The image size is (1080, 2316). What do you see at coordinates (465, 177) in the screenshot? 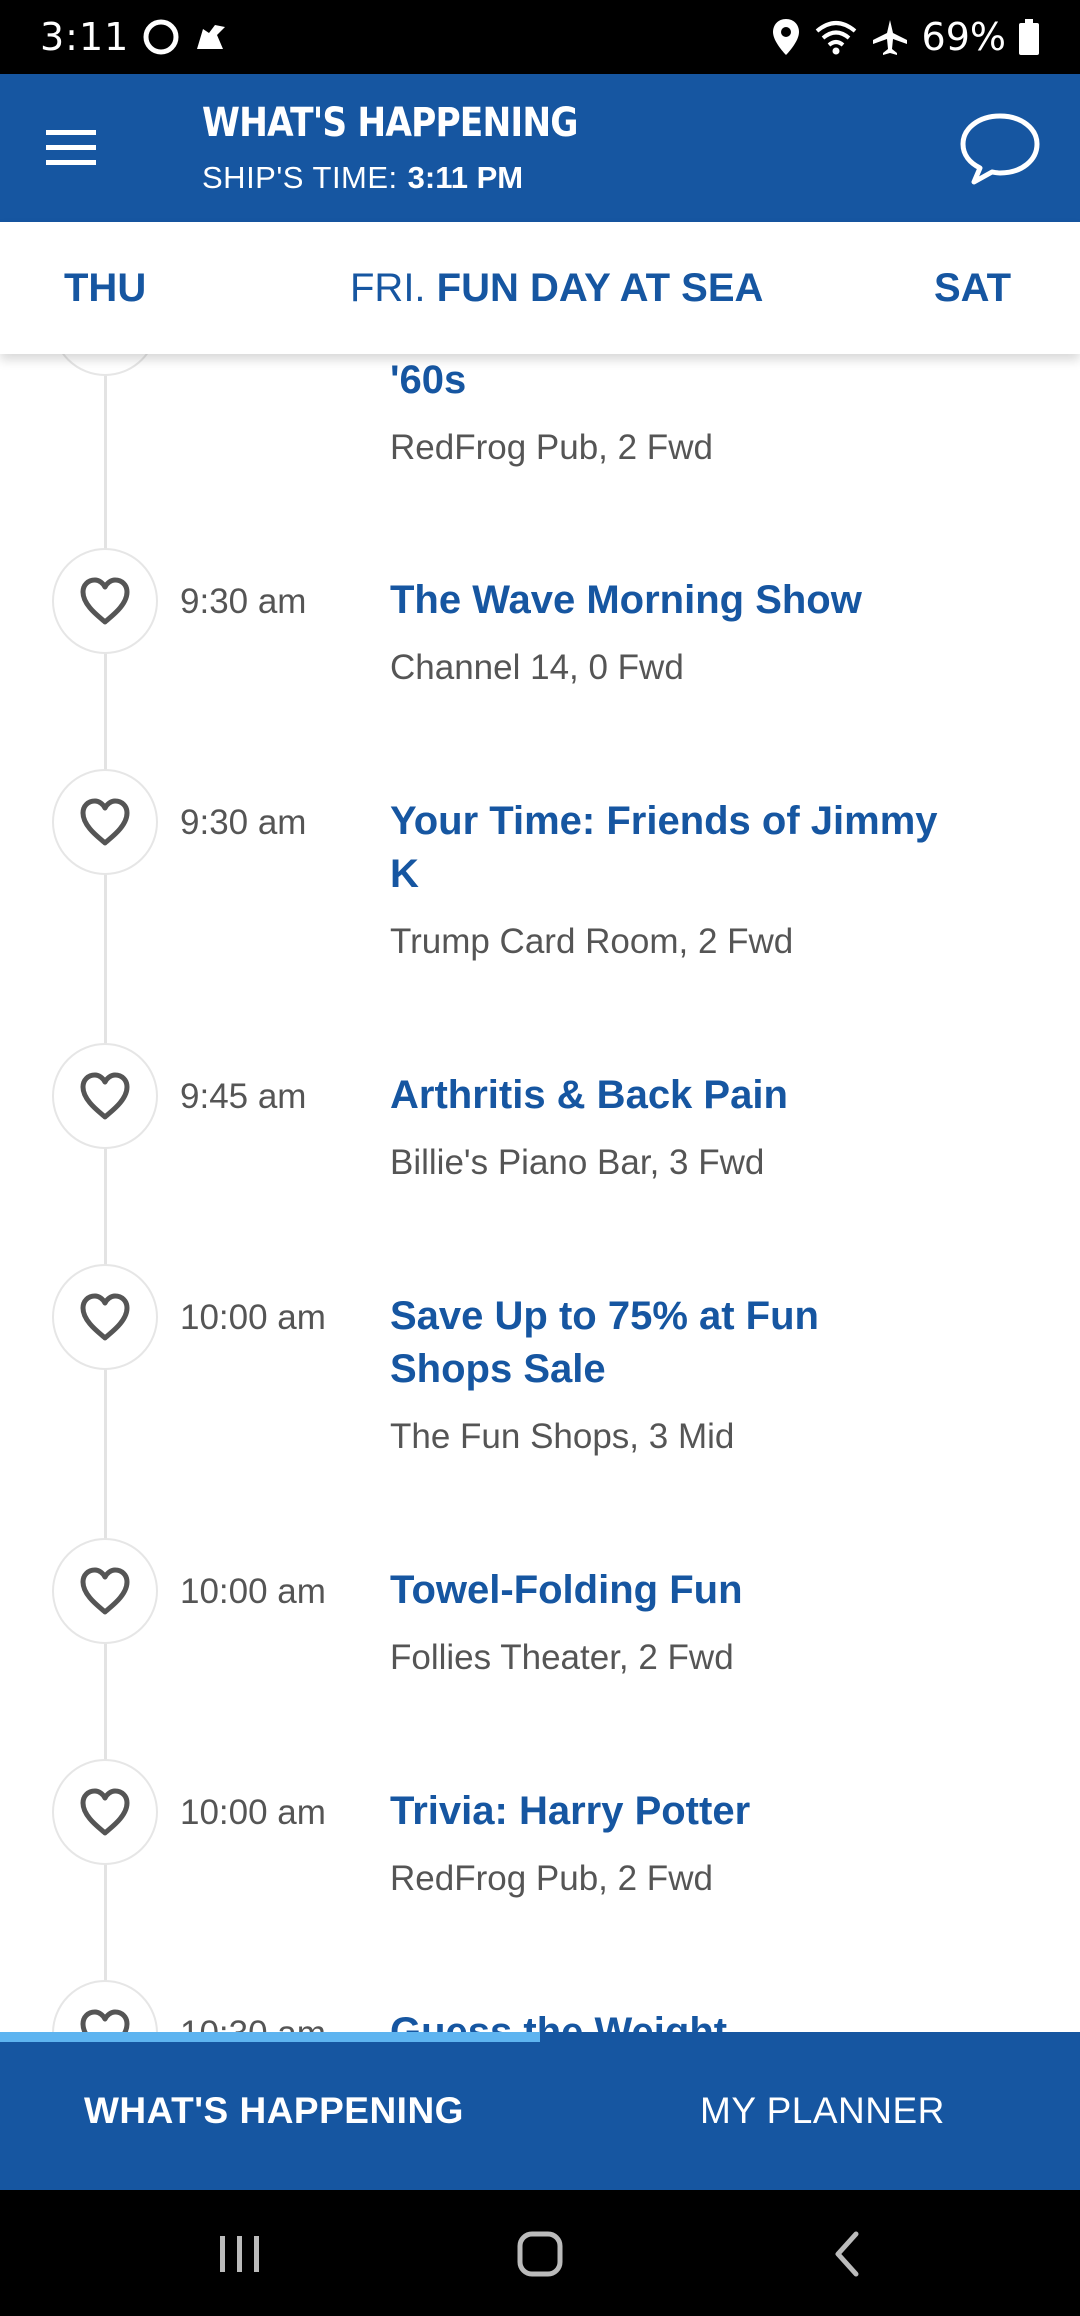
I see `ships-time-value: 3:11 PM` at bounding box center [465, 177].